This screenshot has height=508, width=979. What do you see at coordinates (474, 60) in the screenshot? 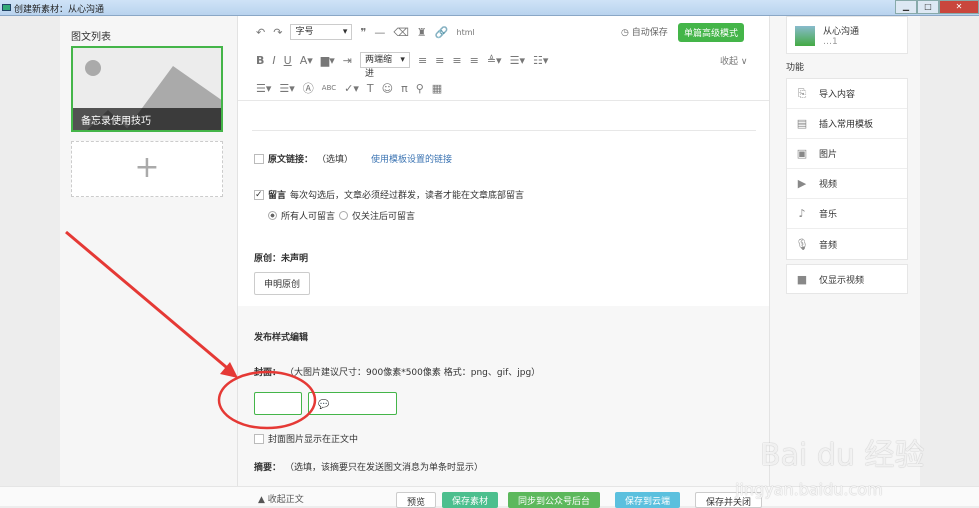
I see `justify-icon: ≡` at bounding box center [474, 60].